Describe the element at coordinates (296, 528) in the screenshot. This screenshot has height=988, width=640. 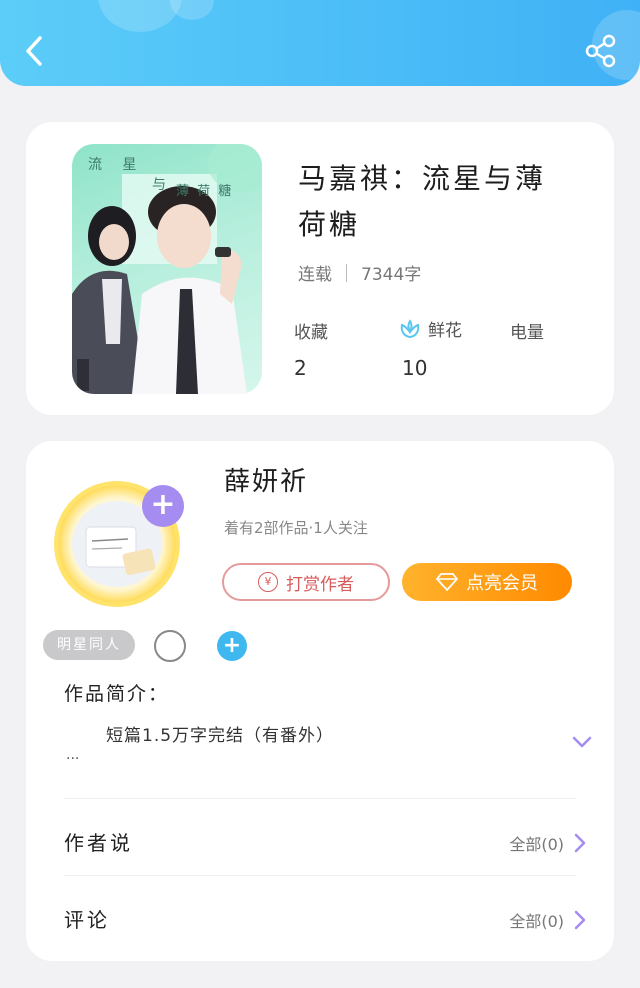
I see `author-summary: 着有2部作品·1人关注` at that location.